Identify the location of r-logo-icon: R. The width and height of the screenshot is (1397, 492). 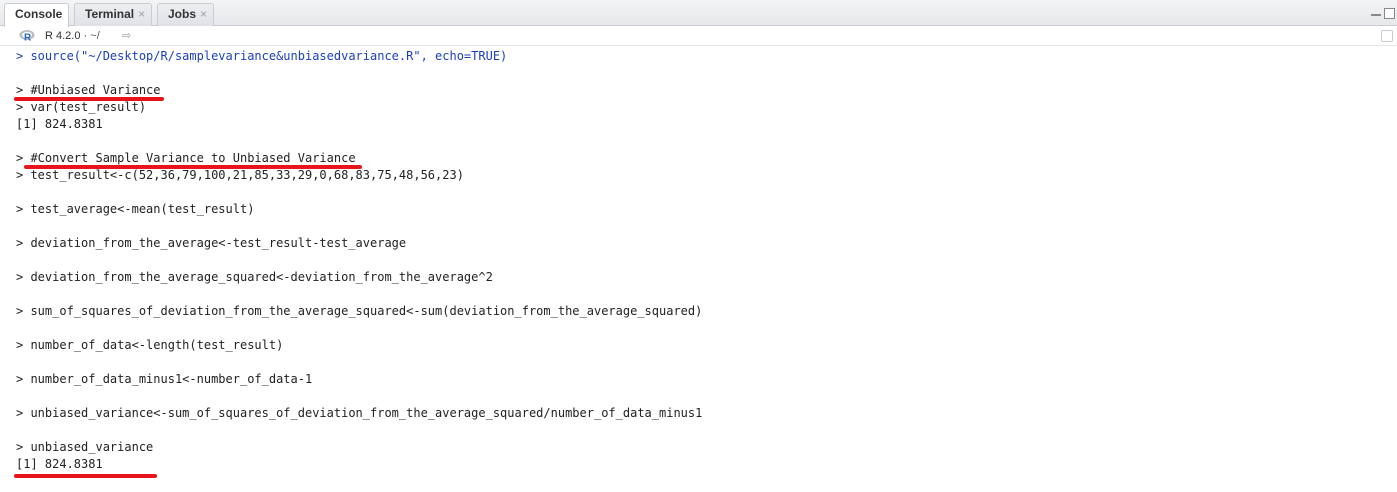
(27, 36).